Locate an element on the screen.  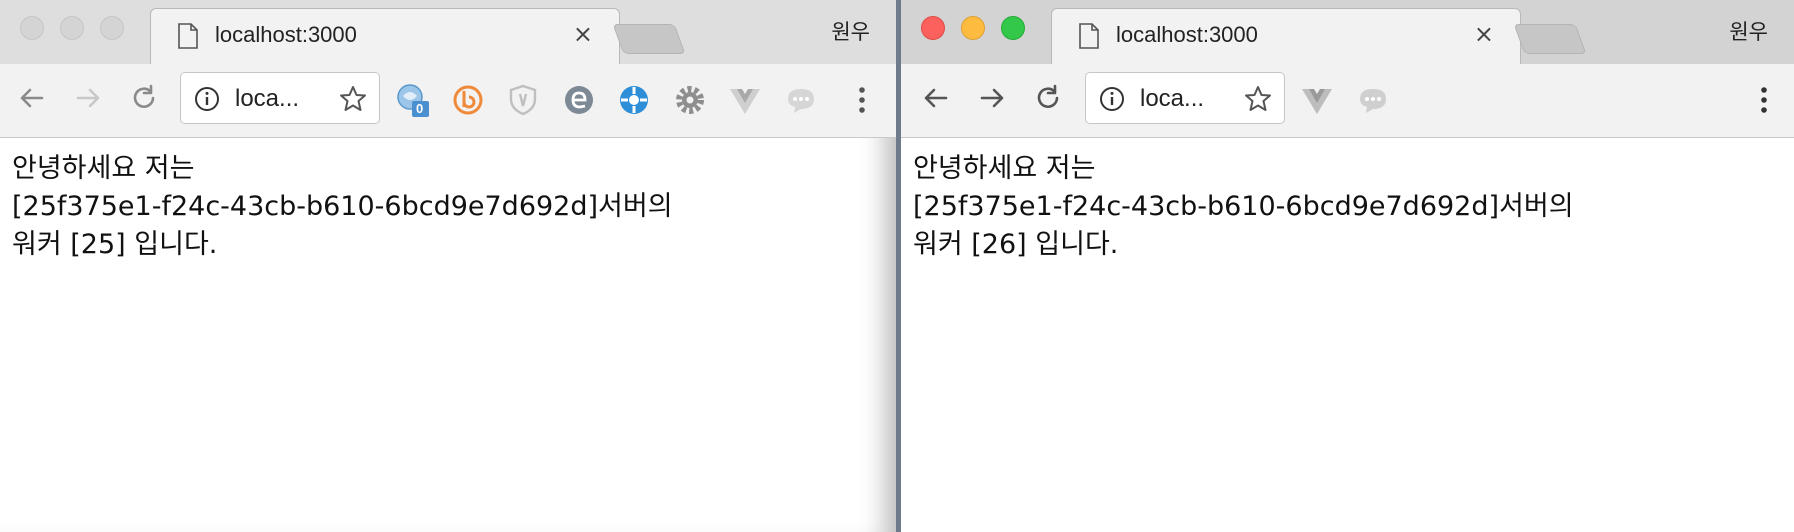
content-line: 워커 [25] 입니다. is located at coordinates (115, 244).